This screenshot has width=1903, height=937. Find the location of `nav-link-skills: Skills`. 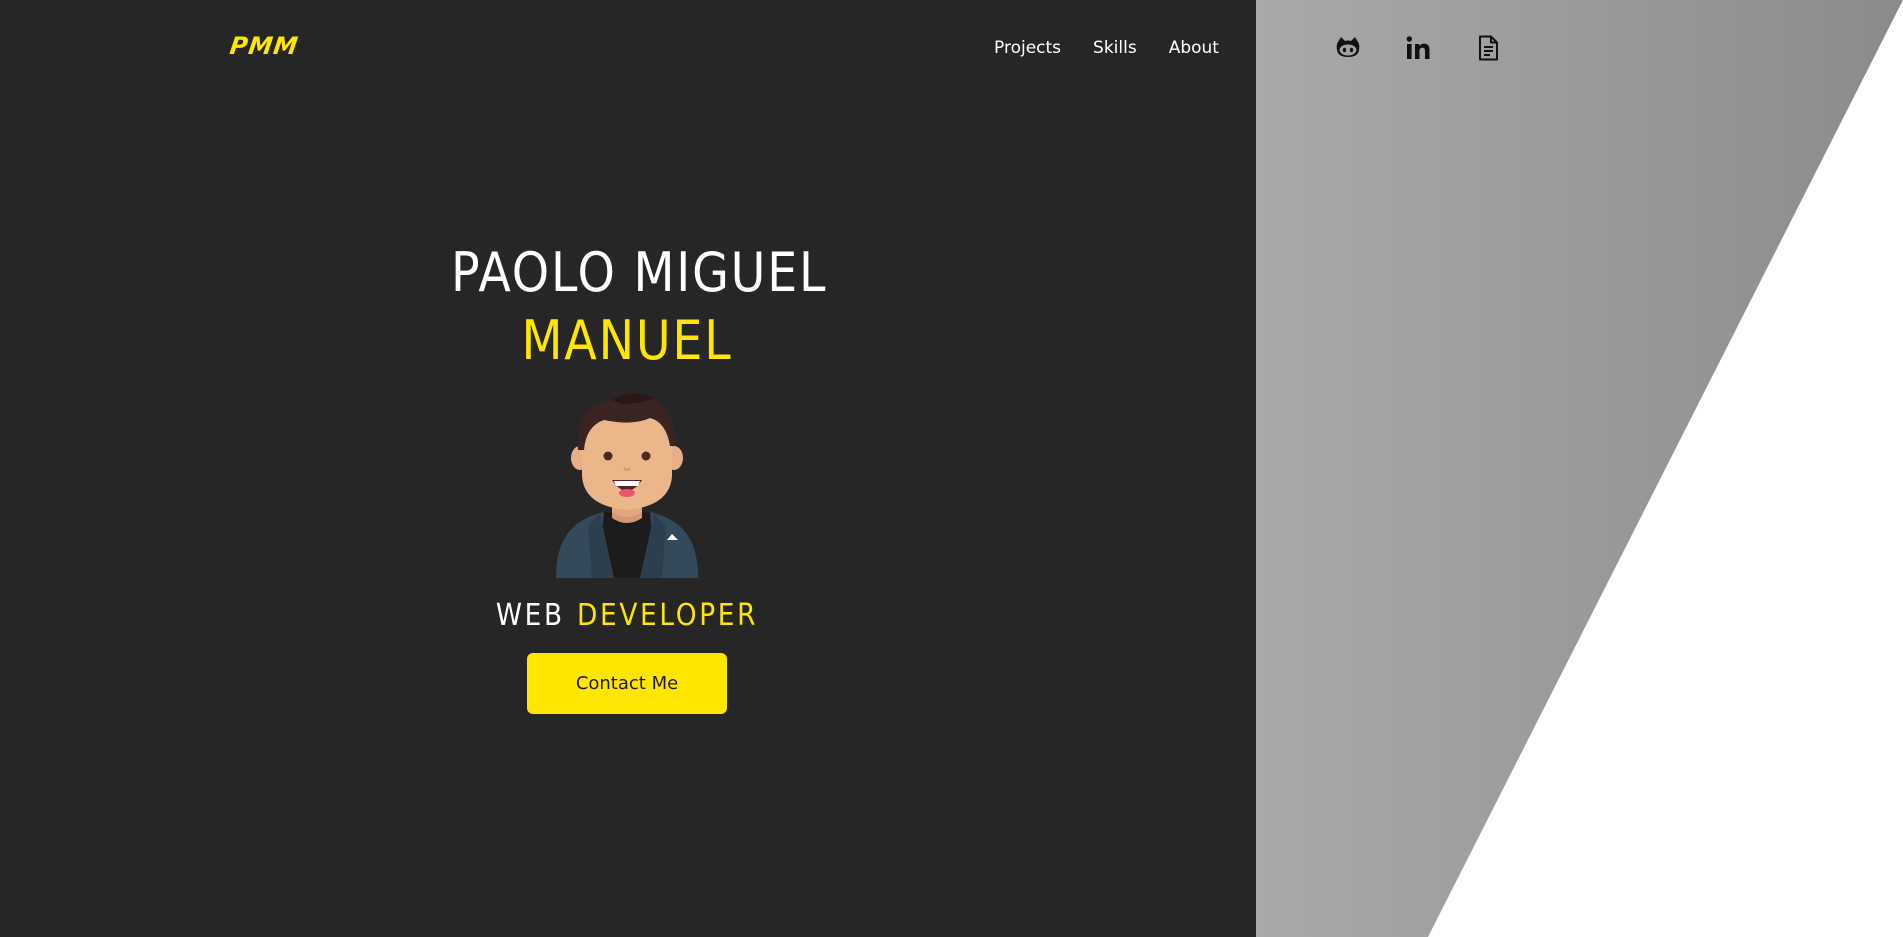

nav-link-skills: Skills is located at coordinates (1115, 48).